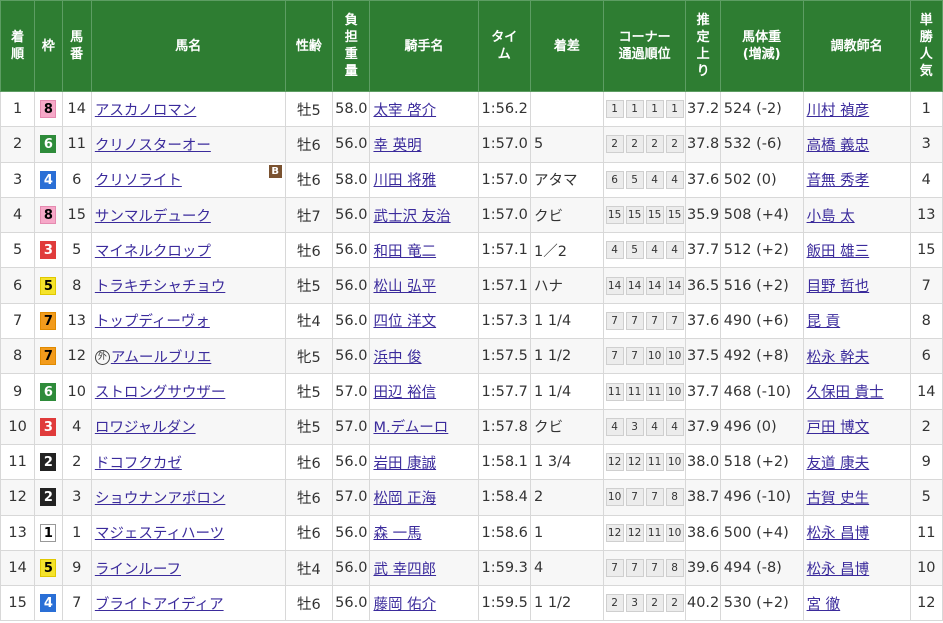 This screenshot has width=943, height=623. What do you see at coordinates (703, 215) in the screenshot?
I see `last3f-cell: 35.9` at bounding box center [703, 215].